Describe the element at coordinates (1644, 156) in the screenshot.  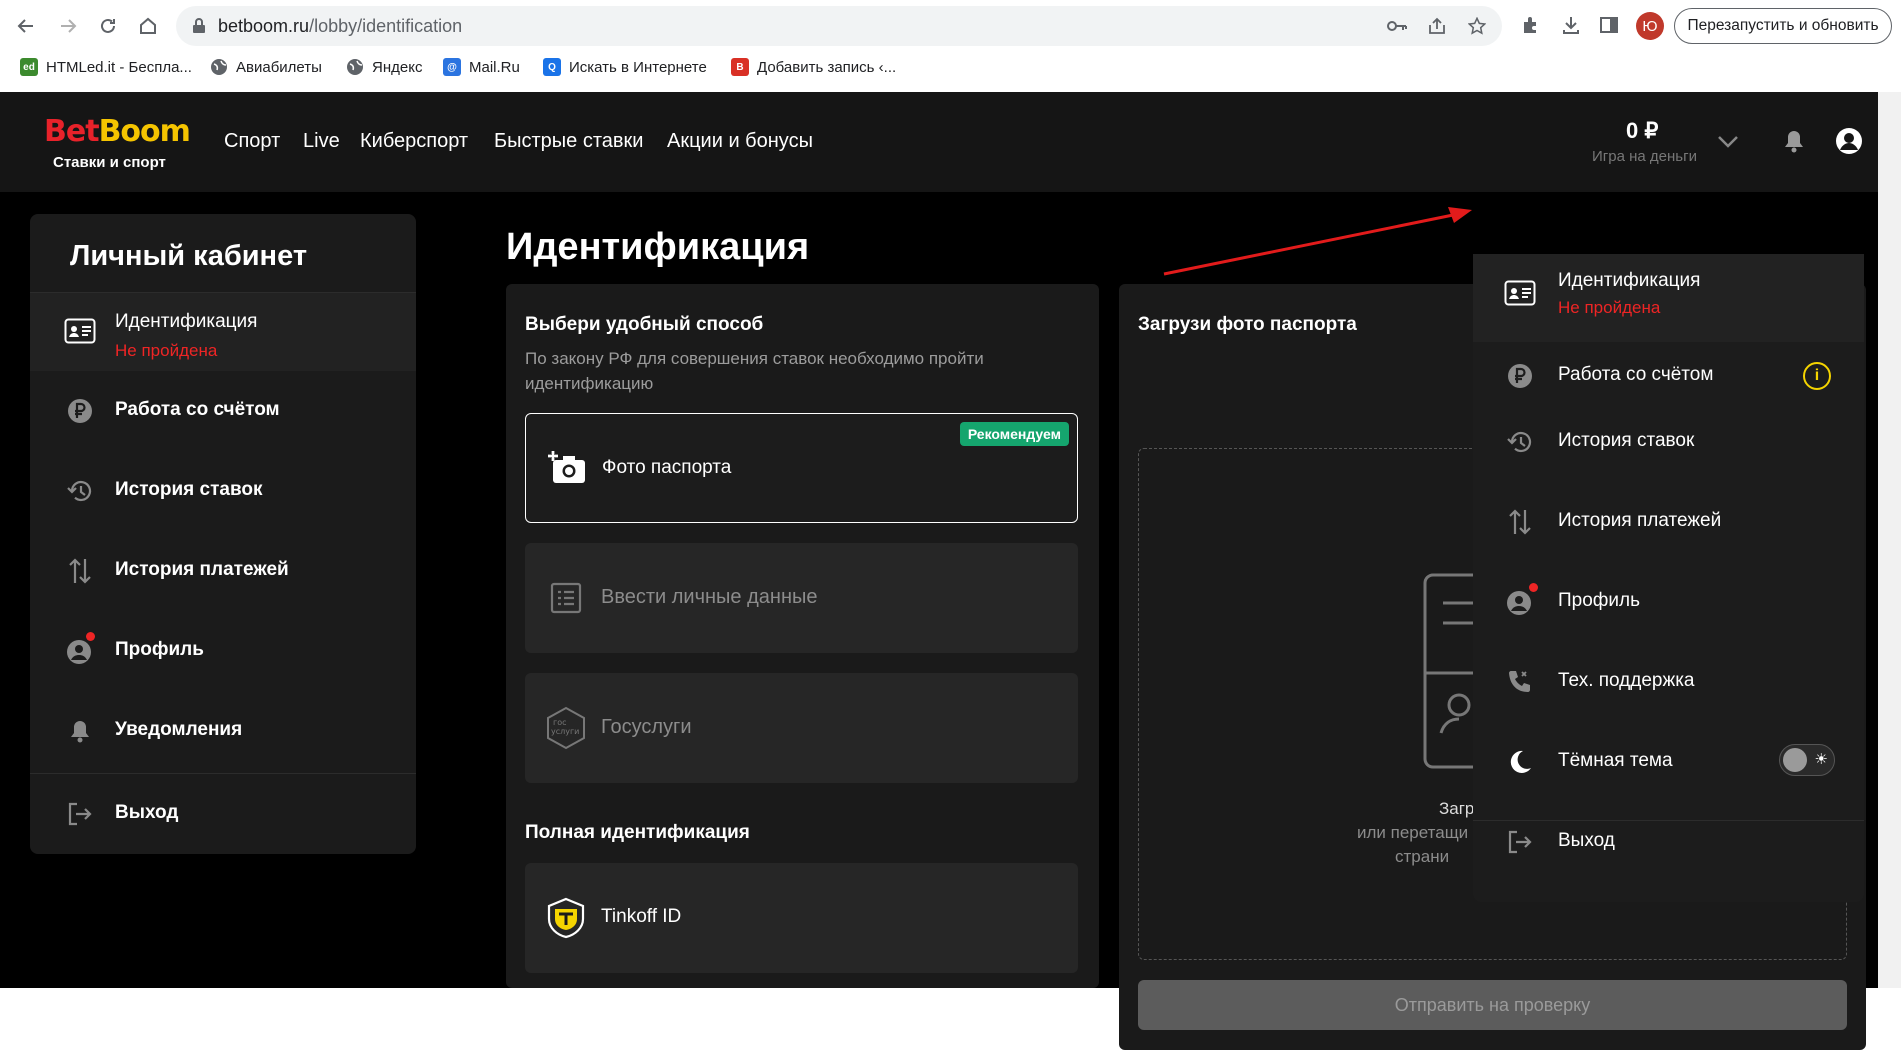
I see `balance-mode: Игра на деньги` at that location.